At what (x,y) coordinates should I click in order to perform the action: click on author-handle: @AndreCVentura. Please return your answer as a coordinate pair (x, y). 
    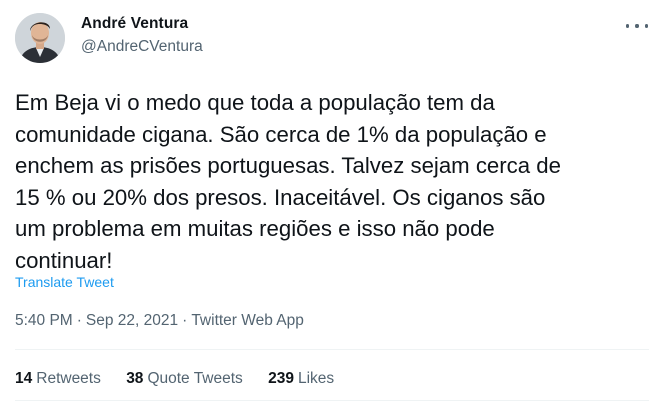
    Looking at the image, I should click on (142, 47).